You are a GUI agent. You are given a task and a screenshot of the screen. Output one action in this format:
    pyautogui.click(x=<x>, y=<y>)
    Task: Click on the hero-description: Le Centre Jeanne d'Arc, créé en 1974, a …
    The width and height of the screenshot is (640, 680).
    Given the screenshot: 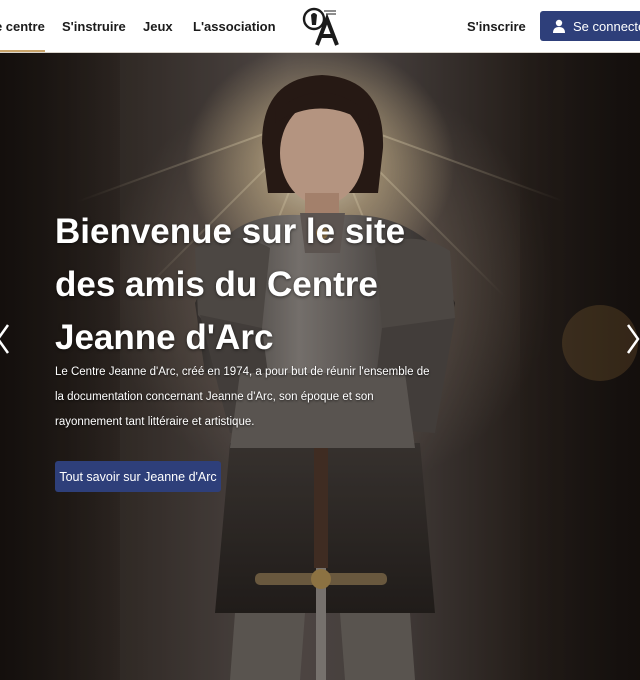 What is the action you would take?
    pyautogui.click(x=242, y=397)
    